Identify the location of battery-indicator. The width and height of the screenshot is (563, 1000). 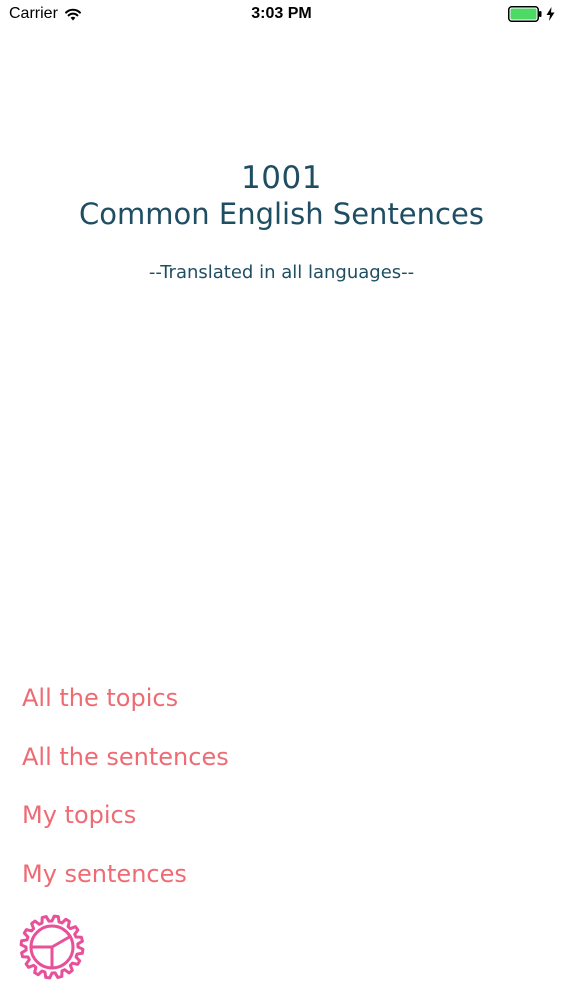
(531, 14).